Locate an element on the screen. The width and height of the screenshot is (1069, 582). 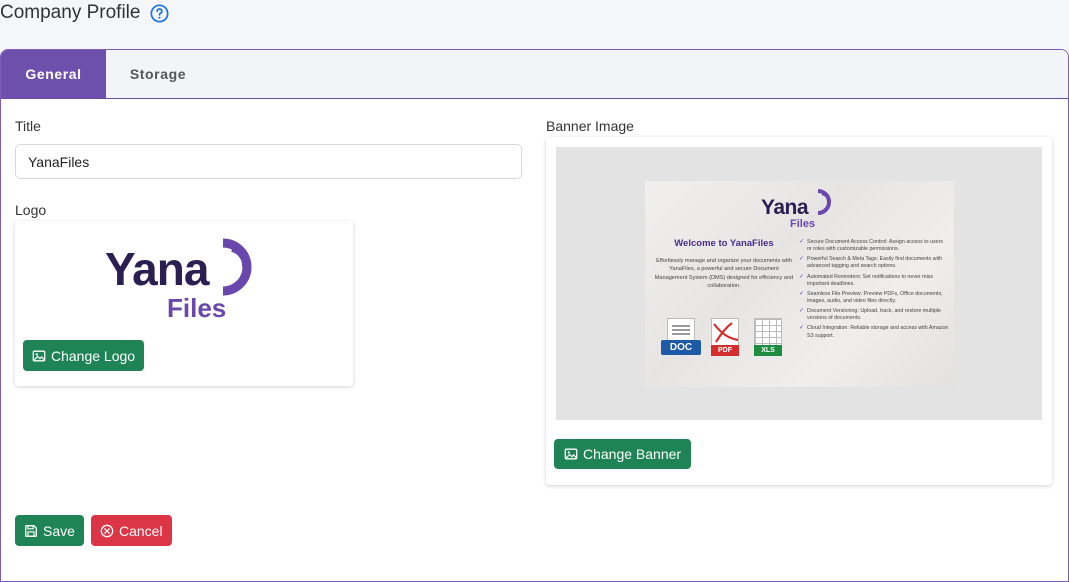
doc-badge: DOC is located at coordinates (681, 347).